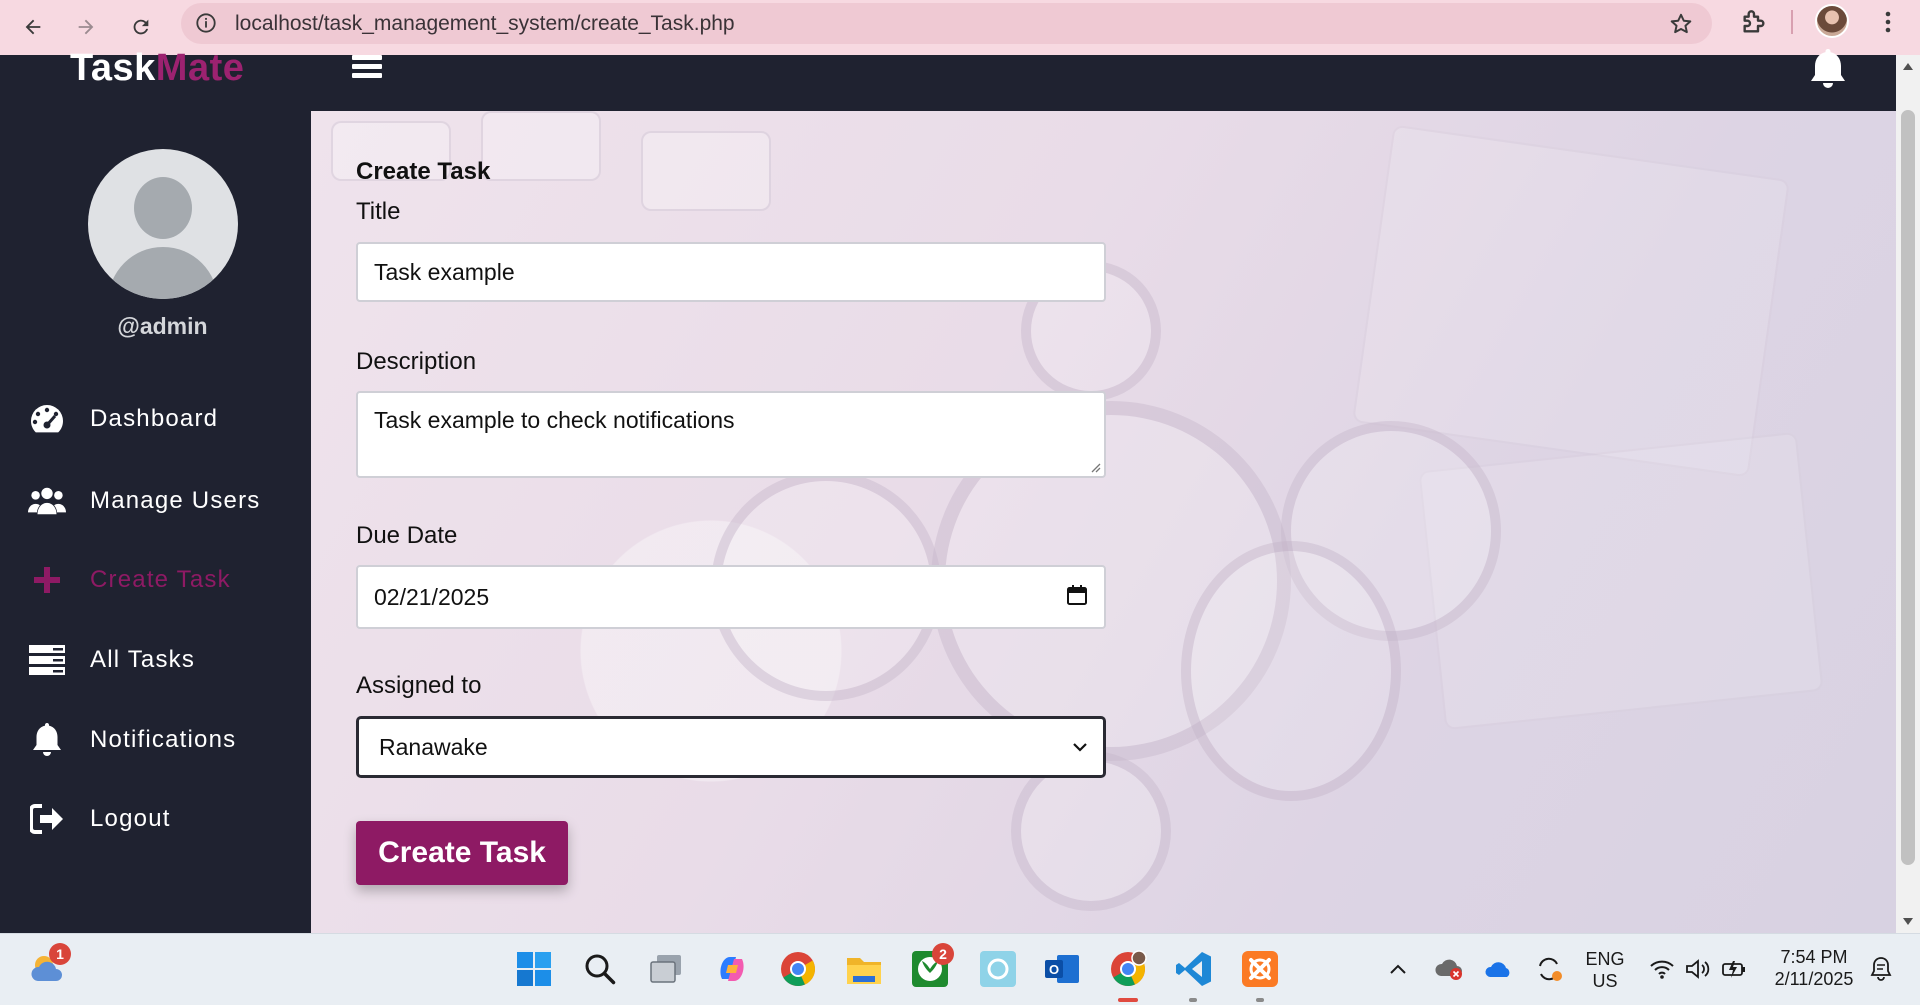  What do you see at coordinates (998, 969) in the screenshot?
I see `app-store-icon` at bounding box center [998, 969].